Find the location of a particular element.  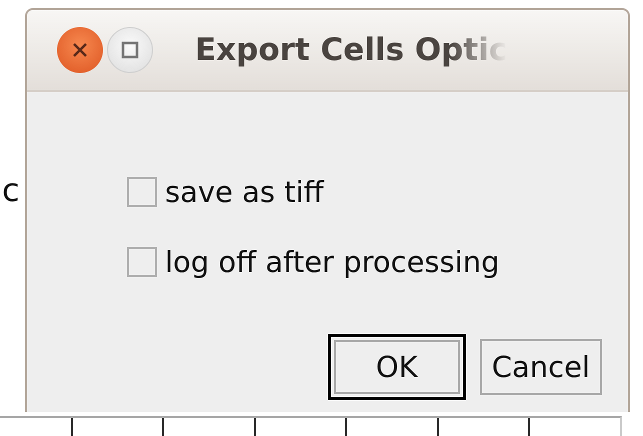

maximize-button is located at coordinates (130, 50).